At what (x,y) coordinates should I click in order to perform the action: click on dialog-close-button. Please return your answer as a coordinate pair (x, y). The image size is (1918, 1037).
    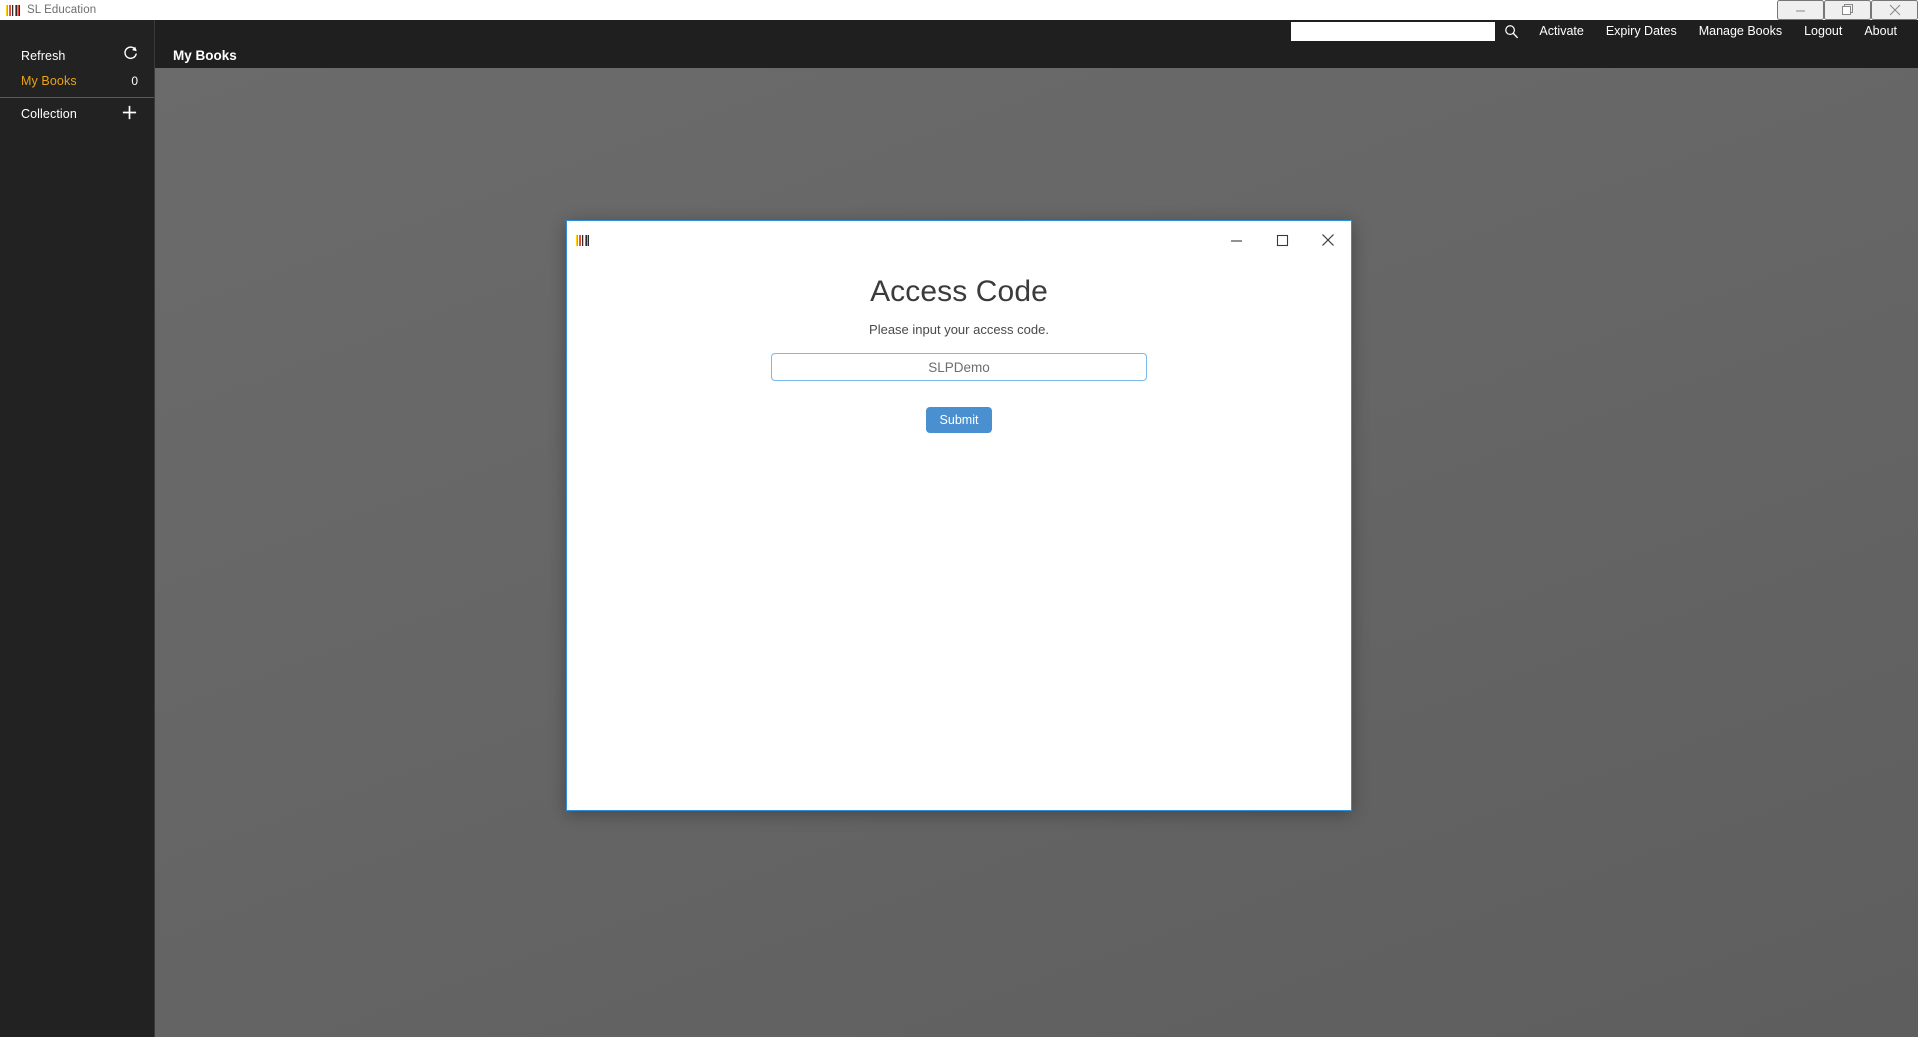
    Looking at the image, I should click on (1328, 240).